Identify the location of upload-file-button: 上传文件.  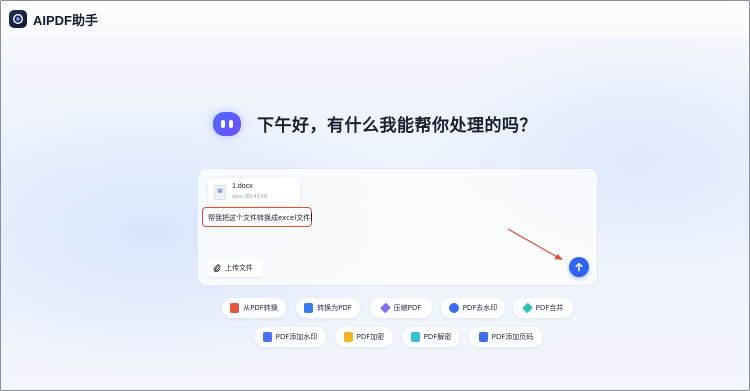
(235, 268).